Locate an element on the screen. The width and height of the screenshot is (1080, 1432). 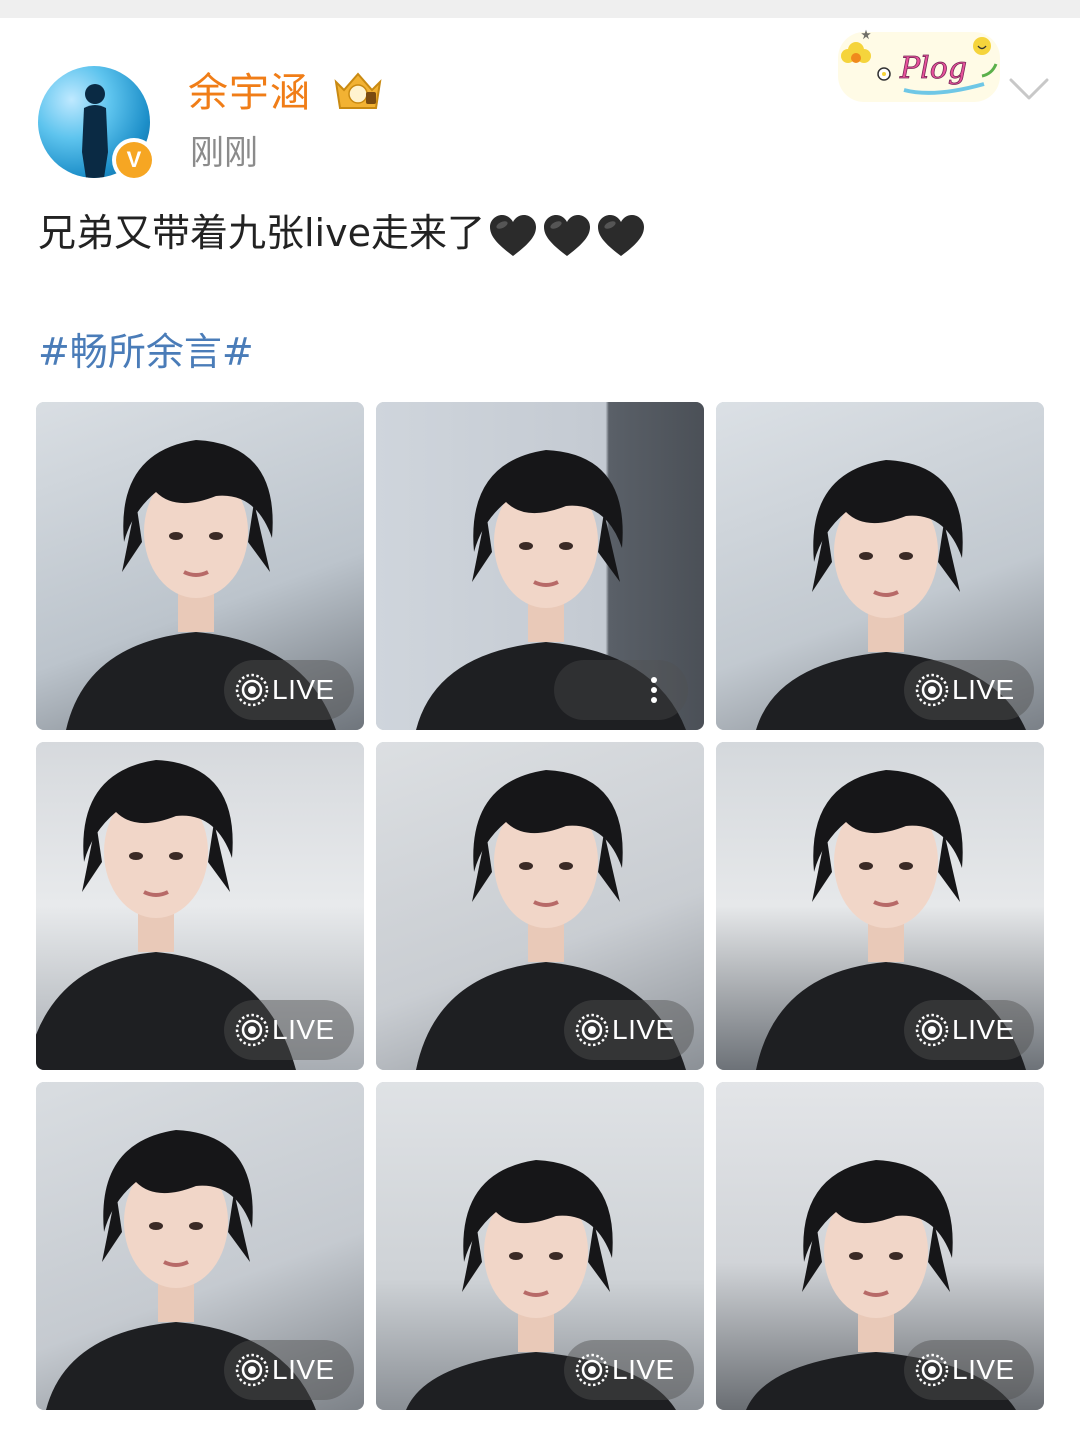
post-text-line: 兄弟又带着九张live走来了 is located at coordinates (342, 233).